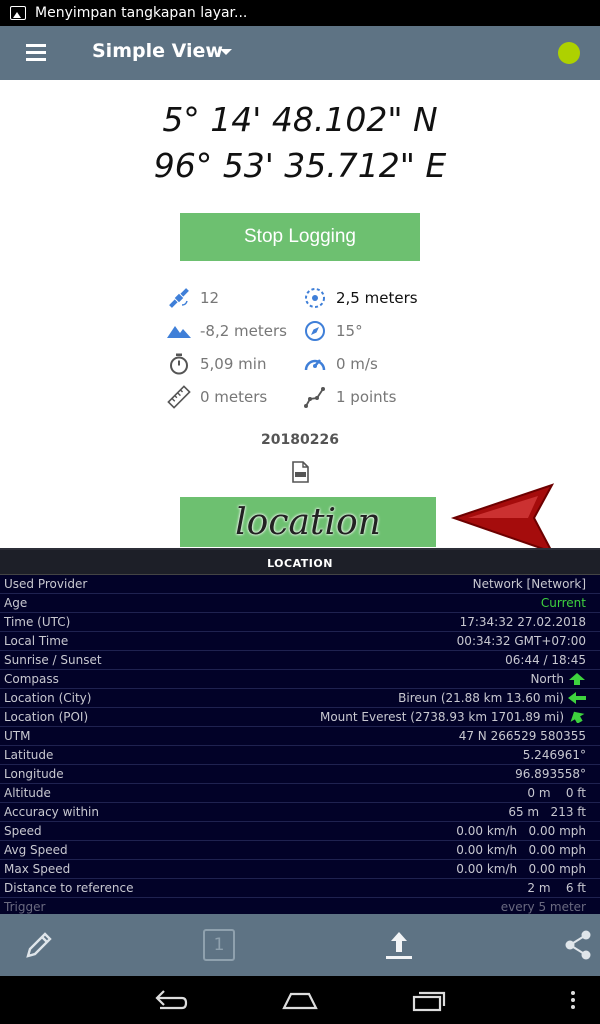 This screenshot has width=600, height=1024. I want to click on table-row: Longitude 96.893558°, so click(300, 774).